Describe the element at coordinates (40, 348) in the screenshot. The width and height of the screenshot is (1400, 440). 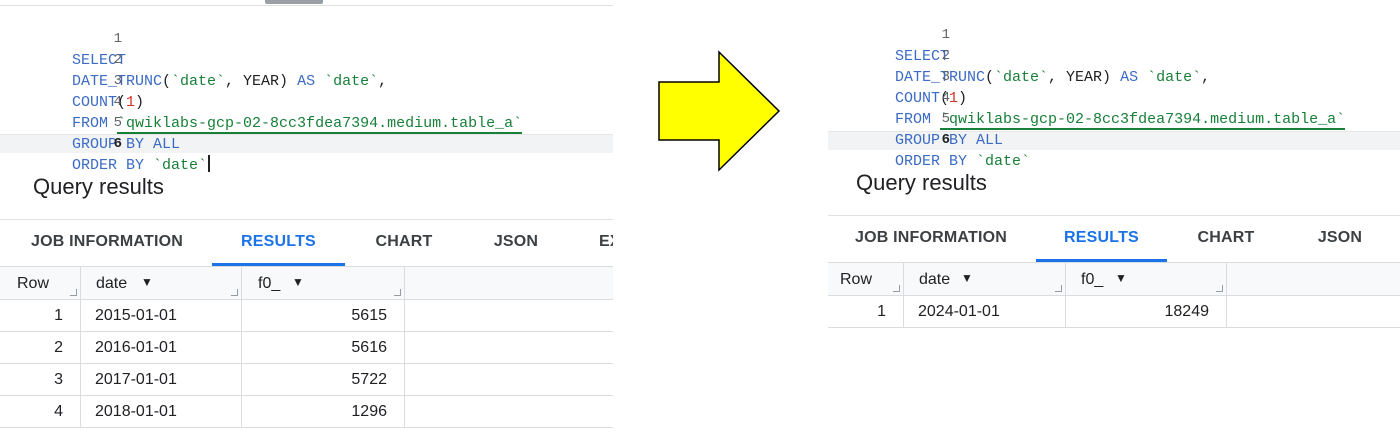
I see `row-number: 2` at that location.